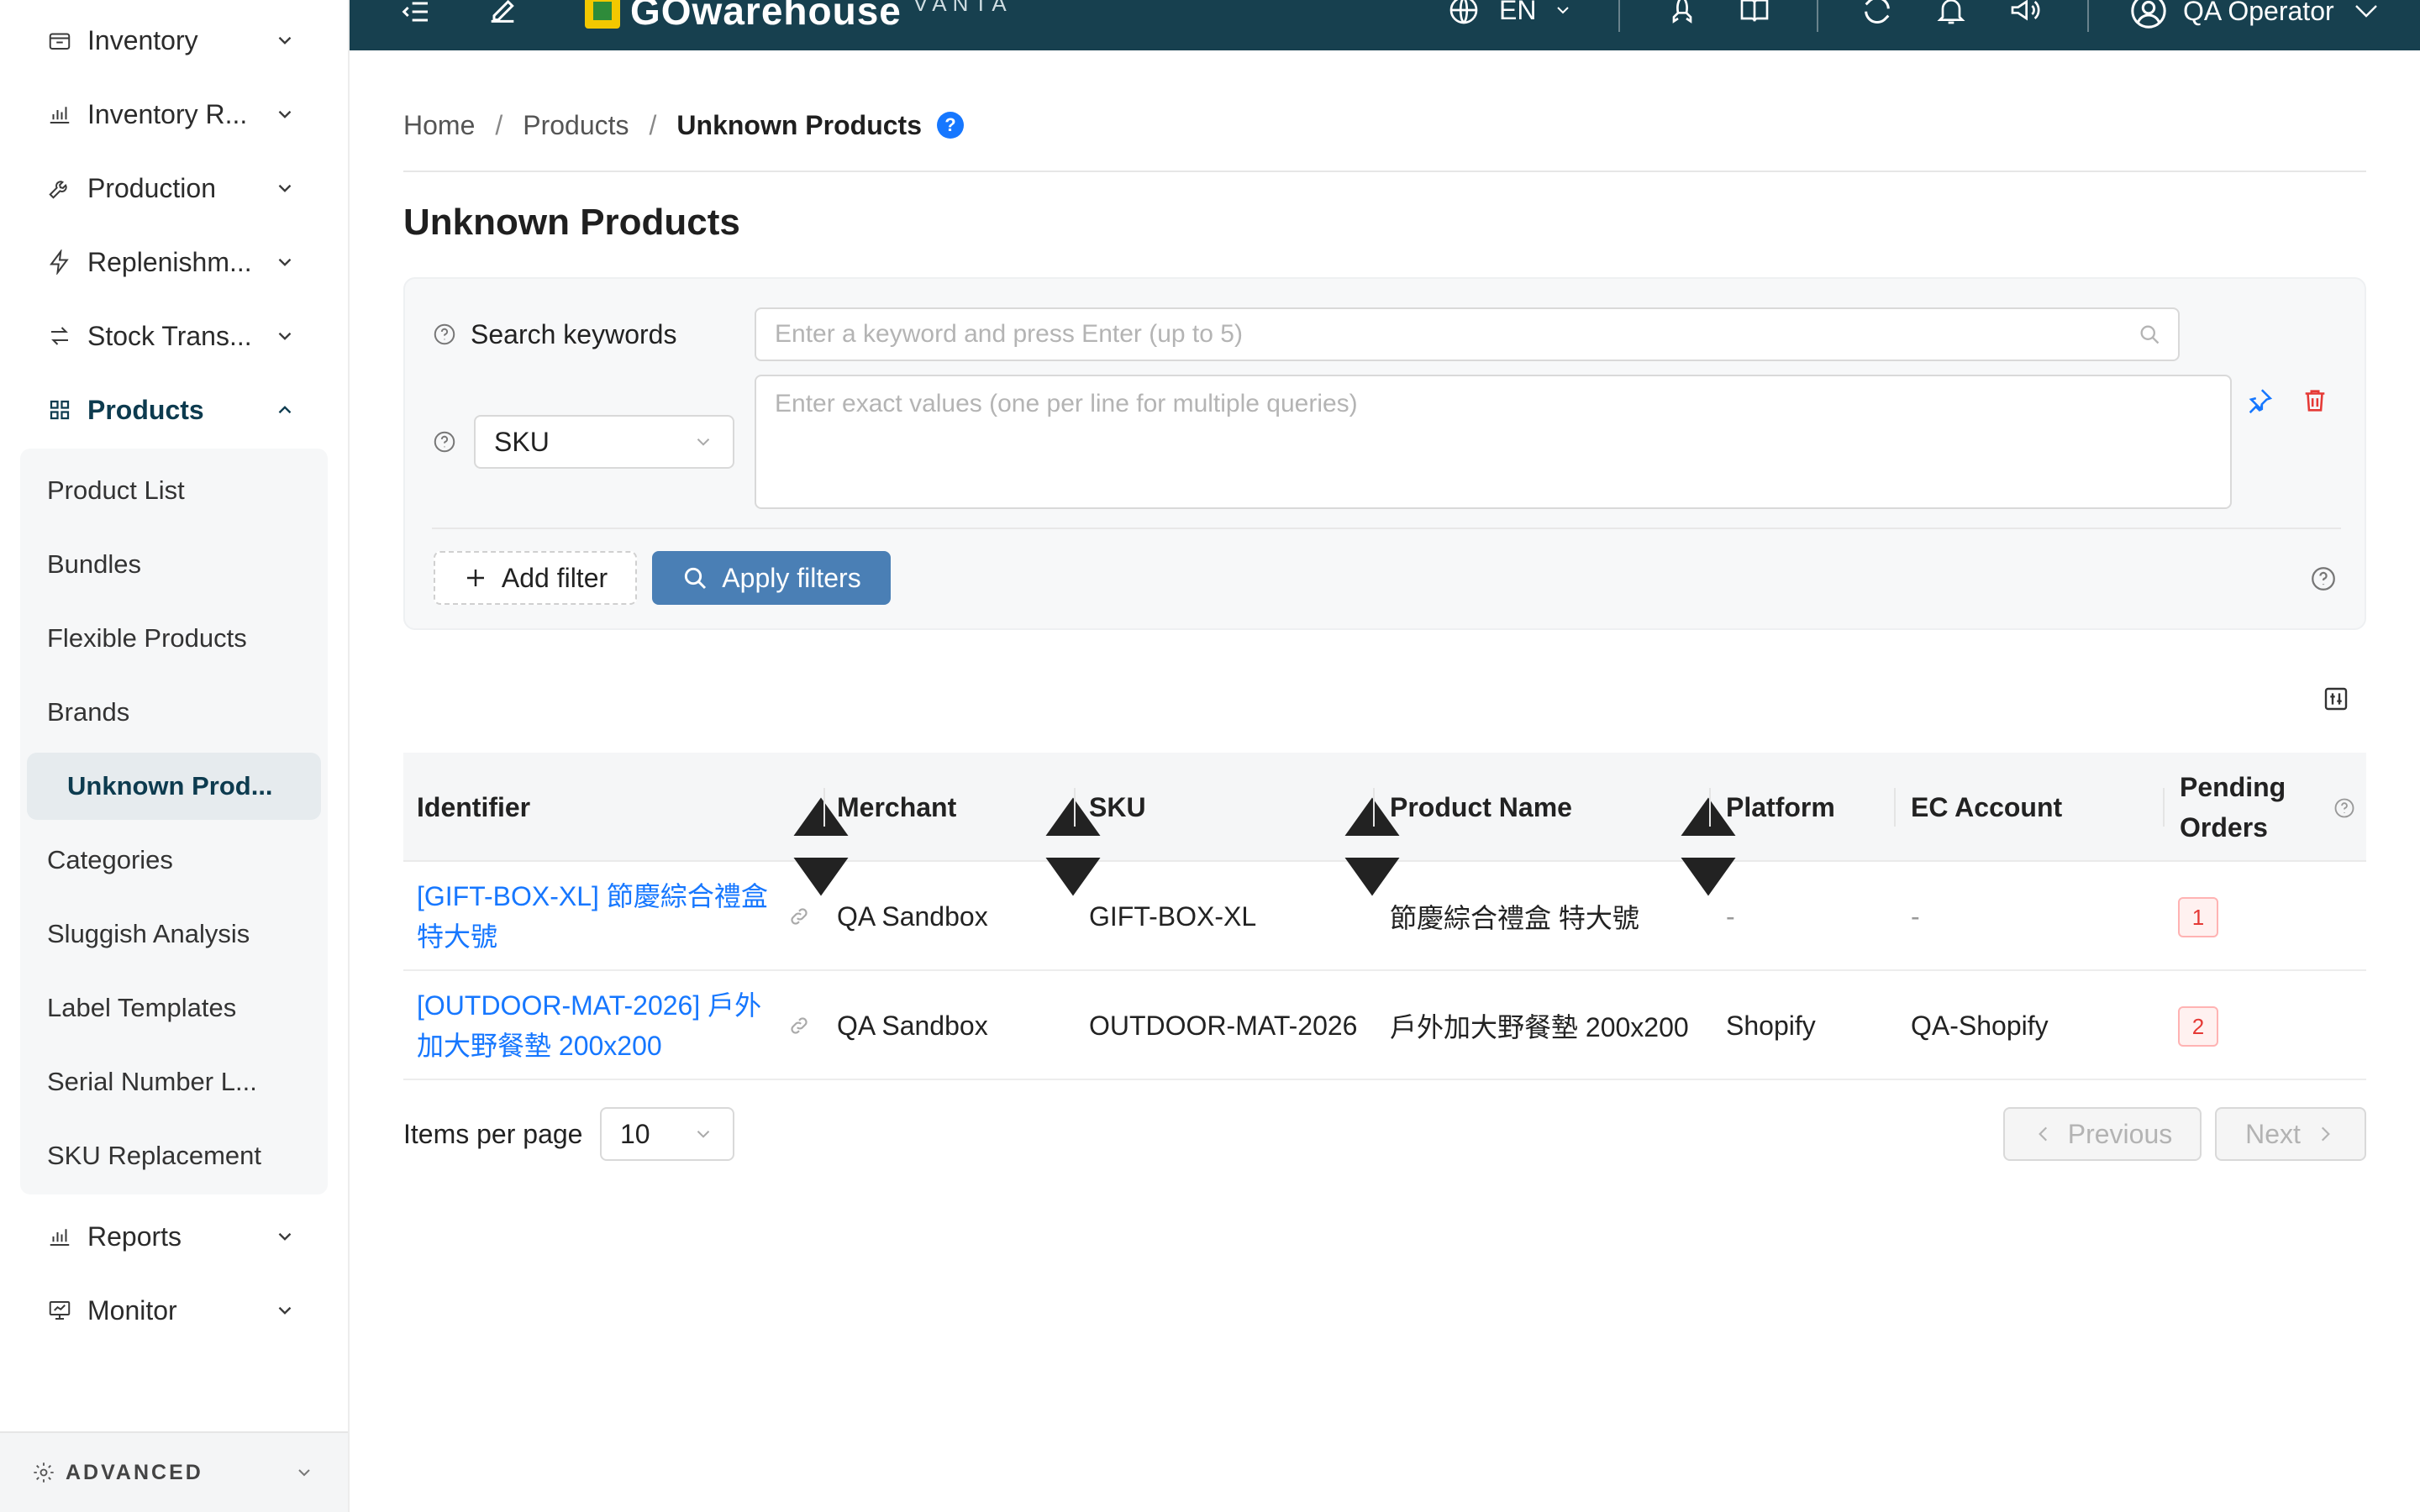  What do you see at coordinates (1510, 13) in the screenshot?
I see `language-selector: EN` at bounding box center [1510, 13].